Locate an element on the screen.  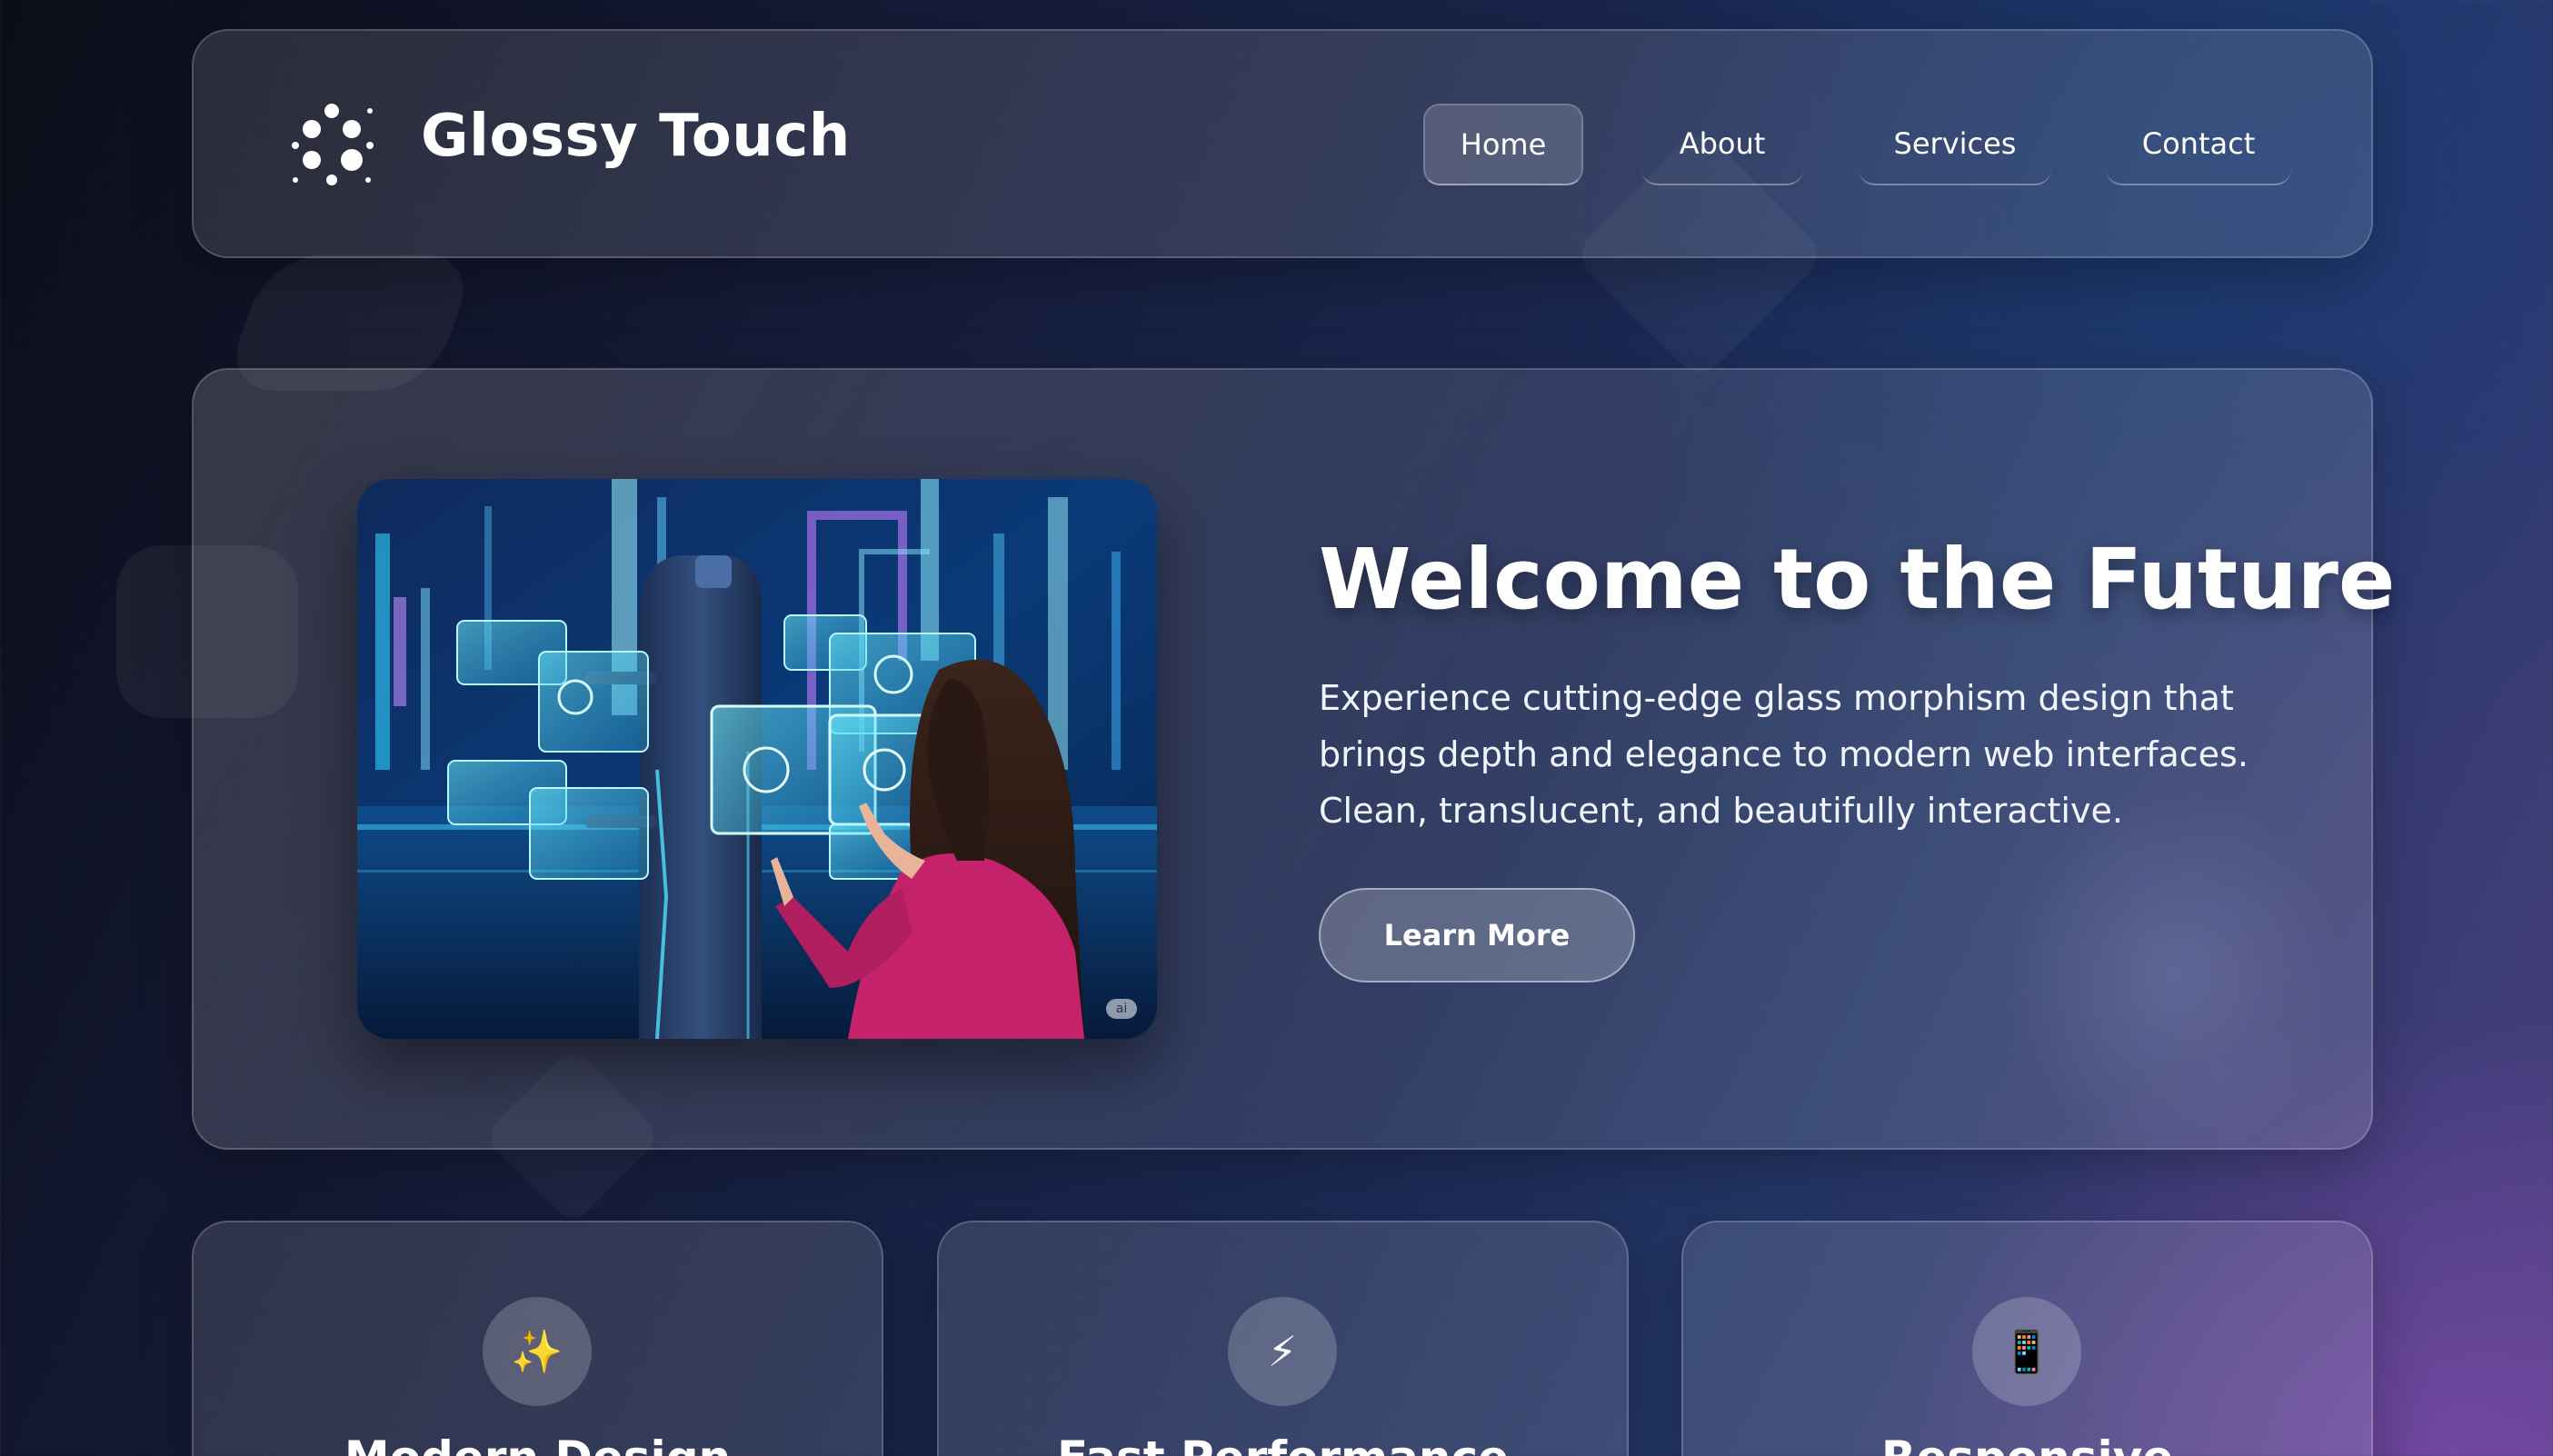
hero-title: Welcome to the Future is located at coordinates (1857, 579).